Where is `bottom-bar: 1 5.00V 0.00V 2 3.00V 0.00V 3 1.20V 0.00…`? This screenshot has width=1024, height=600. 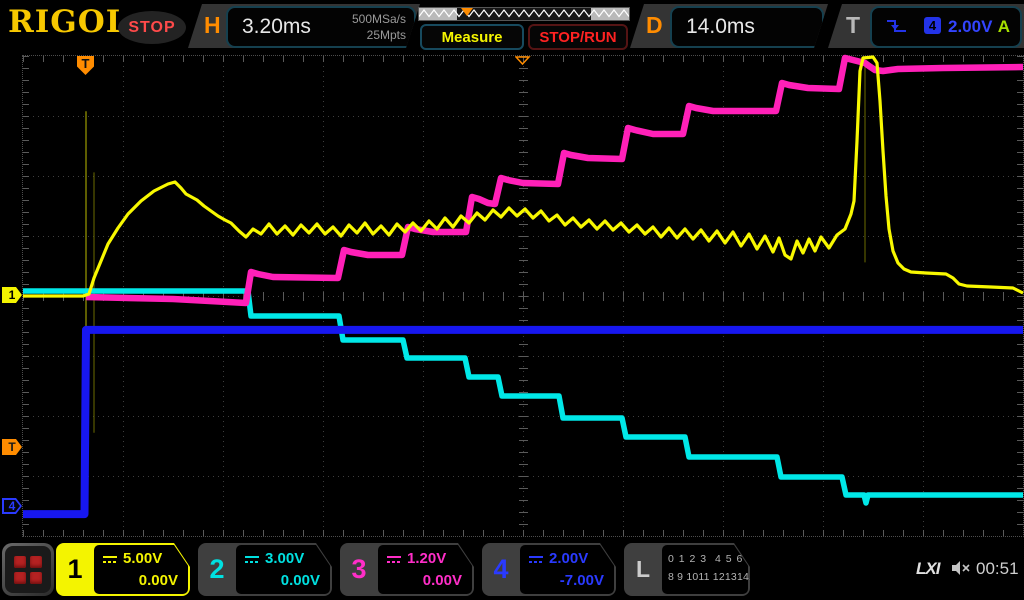
bottom-bar: 1 5.00V 0.00V 2 3.00V 0.00V 3 1.20V 0.00… is located at coordinates (512, 570).